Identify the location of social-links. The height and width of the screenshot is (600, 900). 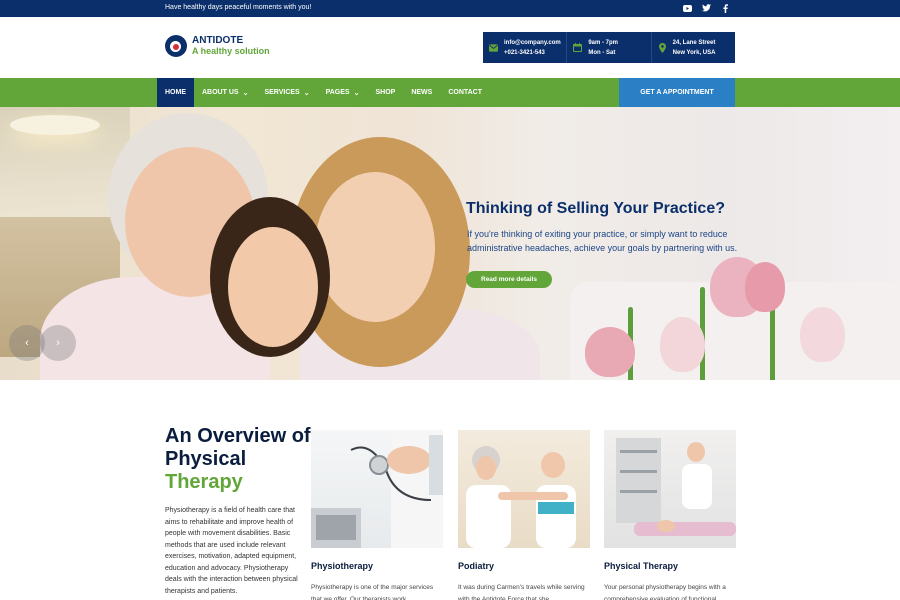
(706, 8).